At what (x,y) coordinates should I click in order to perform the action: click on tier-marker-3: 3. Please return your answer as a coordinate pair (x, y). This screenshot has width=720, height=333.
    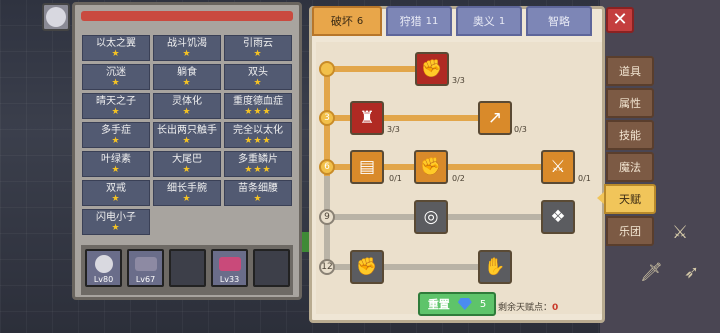
    Looking at the image, I should click on (327, 118).